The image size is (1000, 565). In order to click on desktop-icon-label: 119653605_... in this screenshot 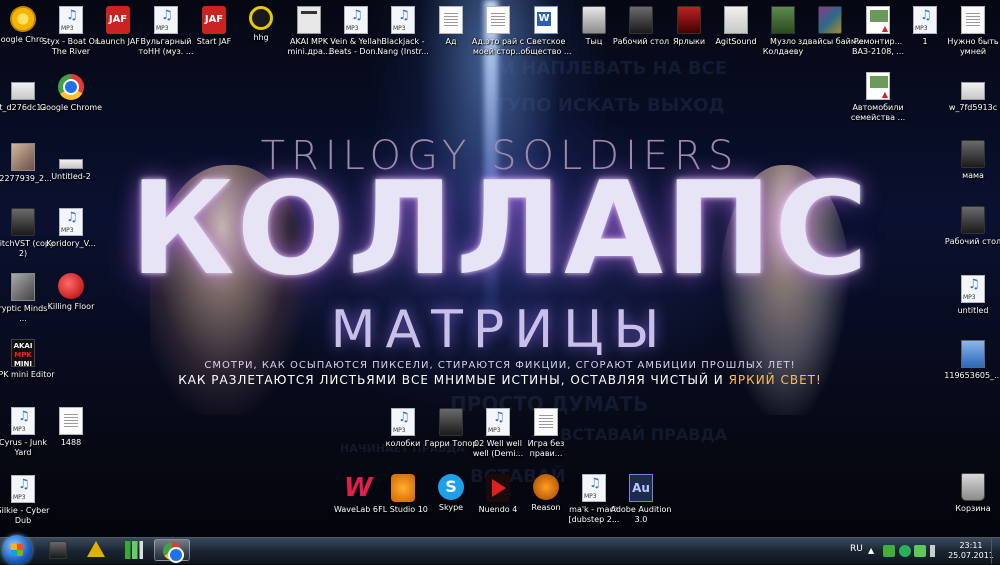, I will do `click(972, 375)`.